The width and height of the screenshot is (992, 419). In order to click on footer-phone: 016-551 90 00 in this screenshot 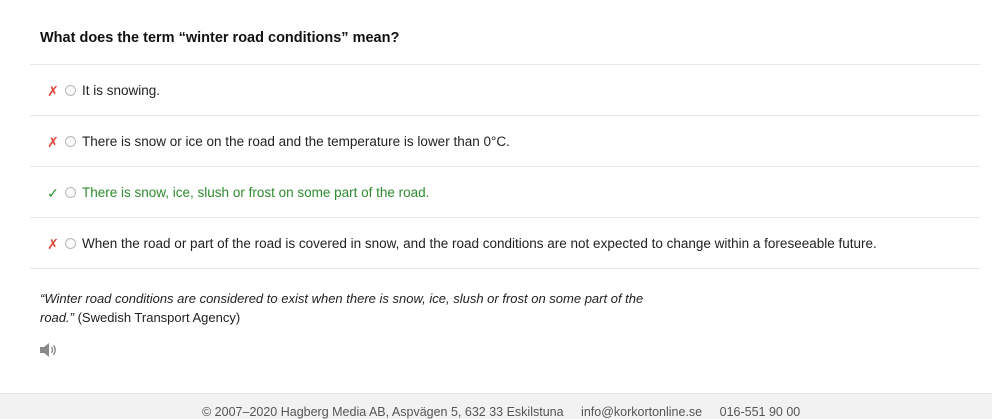, I will do `click(760, 412)`.